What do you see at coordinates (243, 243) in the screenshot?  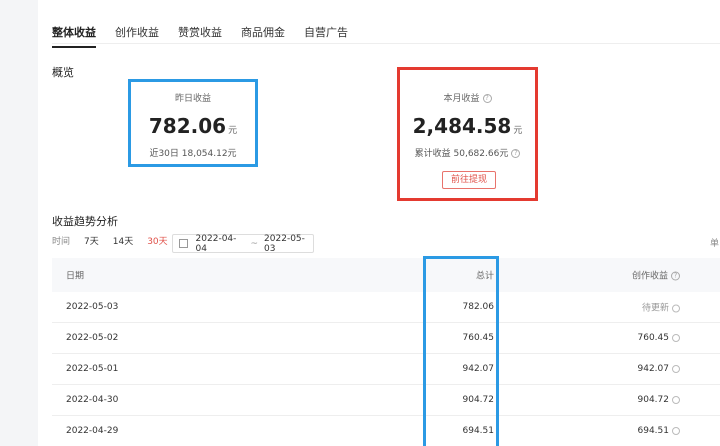 I see `date-range-picker: 2022-04-04 ~ 2022-05-03` at bounding box center [243, 243].